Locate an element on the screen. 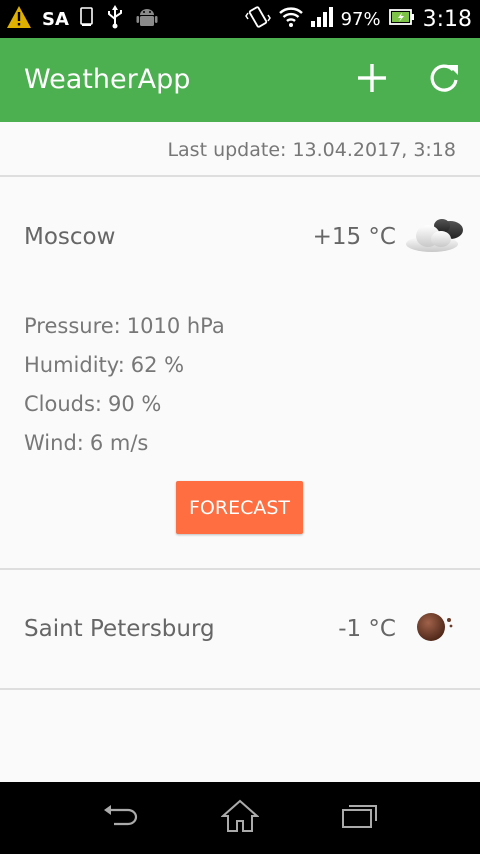  usb-icon is located at coordinates (115, 19).